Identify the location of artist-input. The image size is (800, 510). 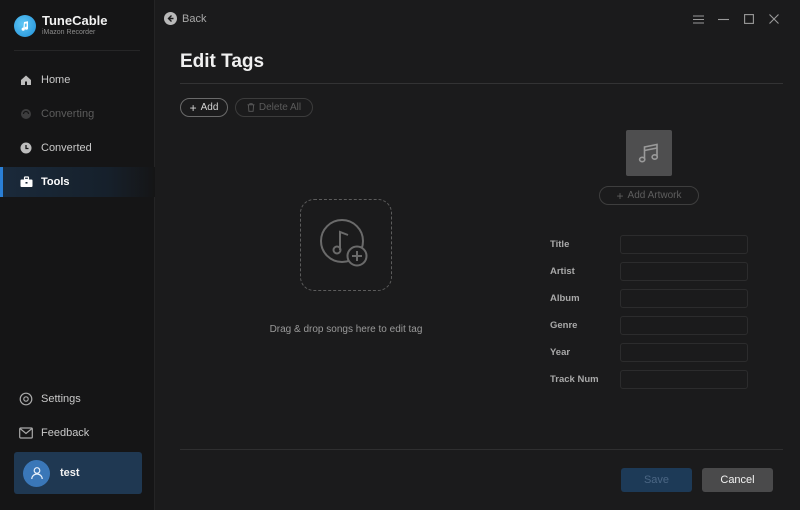
(684, 271).